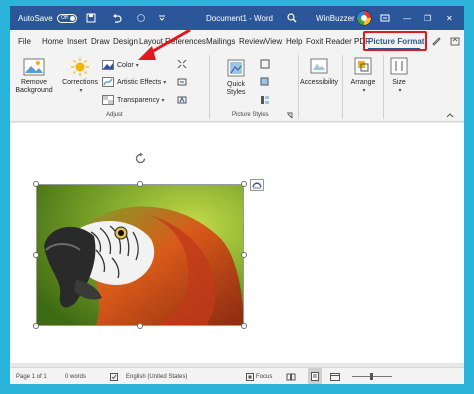 The width and height of the screenshot is (474, 394). I want to click on avatar, so click(364, 18).